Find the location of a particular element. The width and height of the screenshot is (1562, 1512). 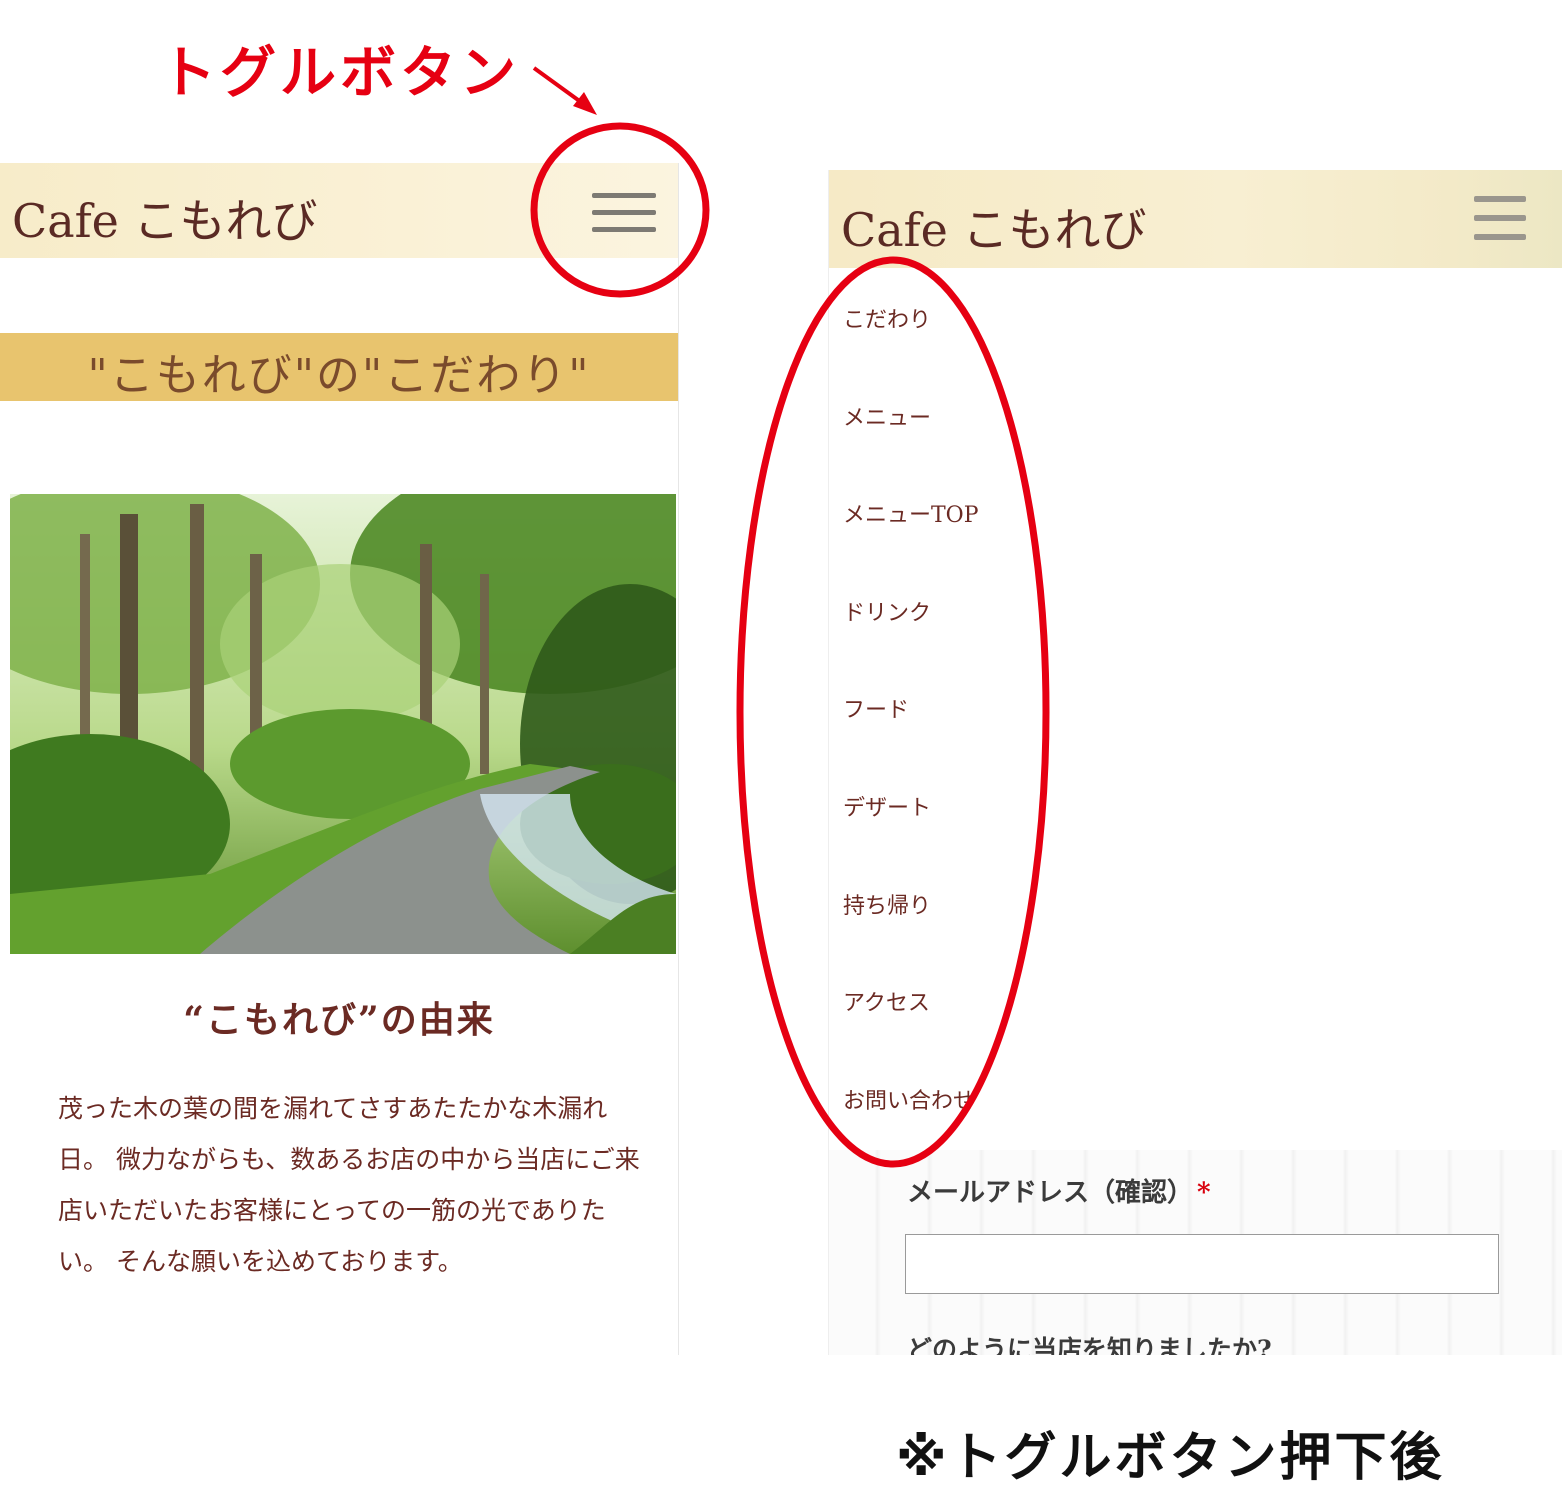

annotation-arrow-line is located at coordinates (559, 86).